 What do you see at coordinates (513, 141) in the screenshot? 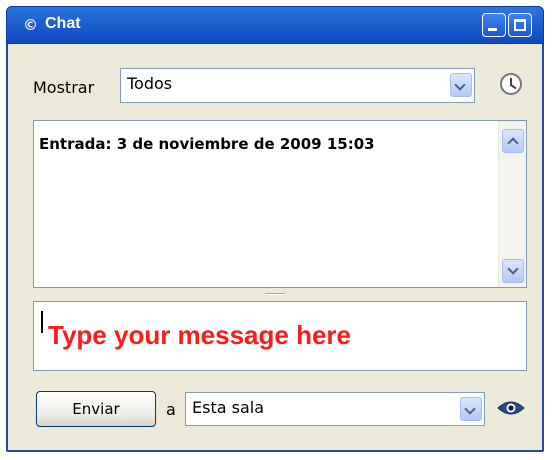
I see `scroll-up-icon` at bounding box center [513, 141].